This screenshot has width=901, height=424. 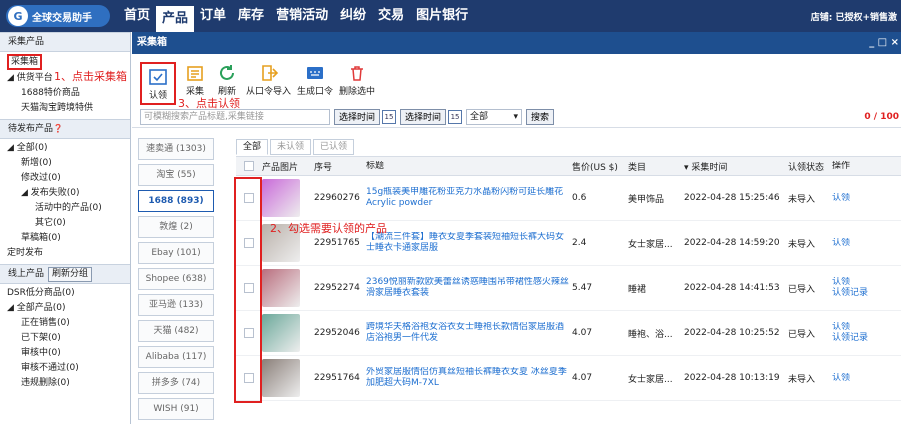 What do you see at coordinates (268, 79) in the screenshot?
I see `toolbar-import-button: 从口令导入` at bounding box center [268, 79].